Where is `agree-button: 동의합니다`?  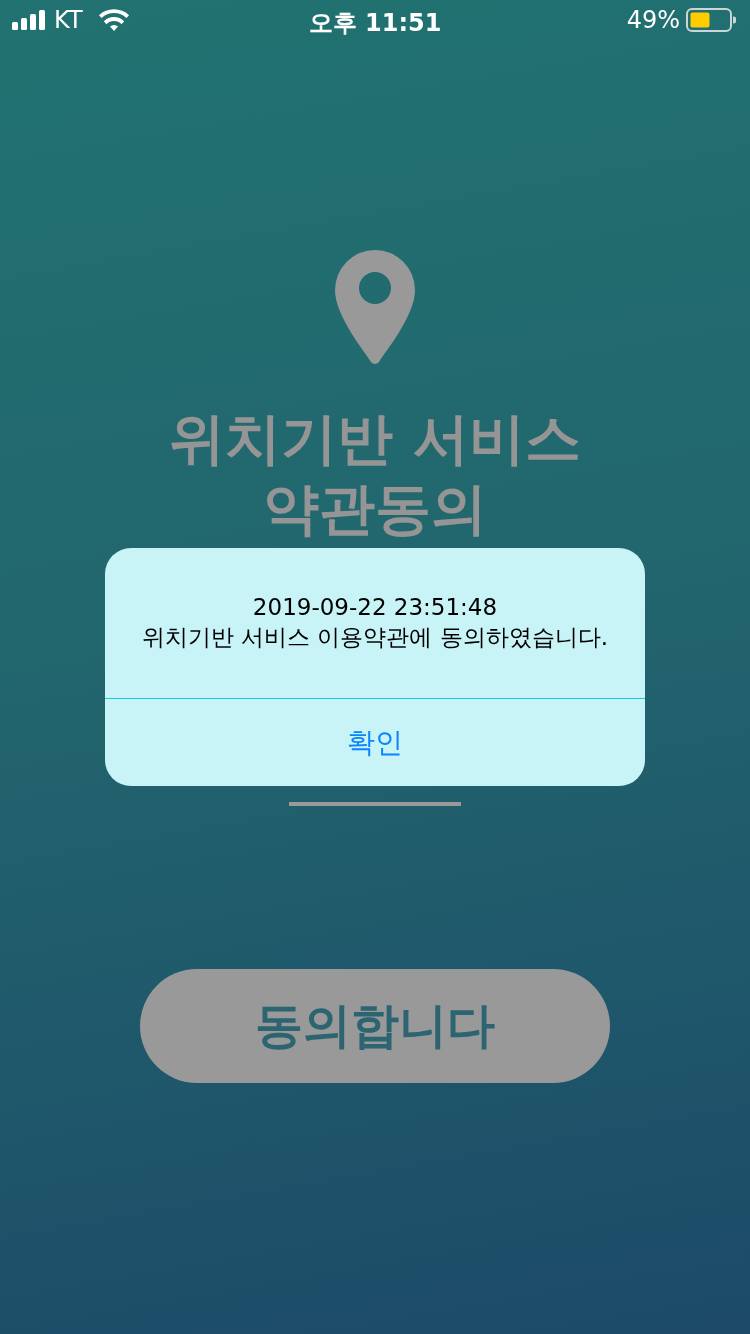
agree-button: 동의합니다 is located at coordinates (375, 1026).